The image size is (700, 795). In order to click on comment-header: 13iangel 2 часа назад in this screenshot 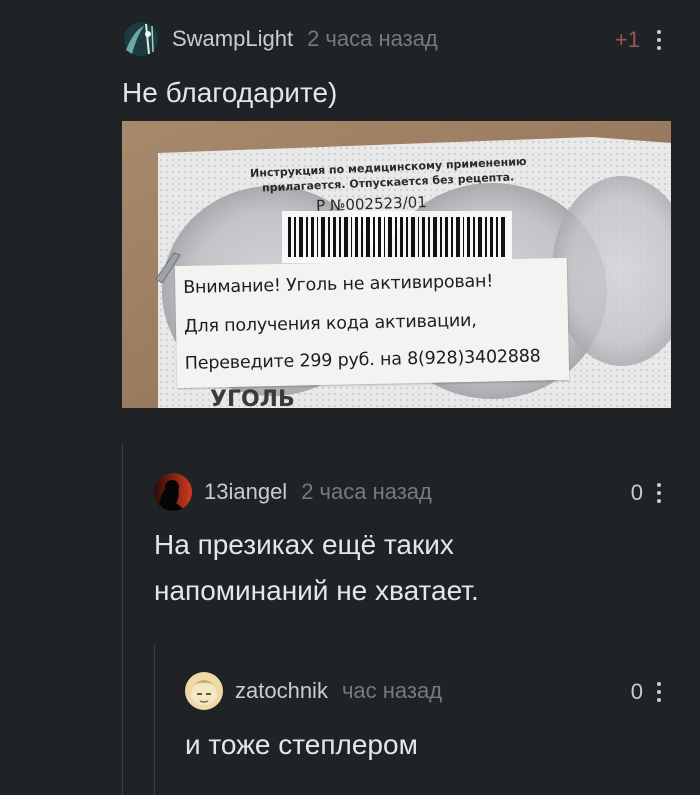, I will do `click(293, 492)`.